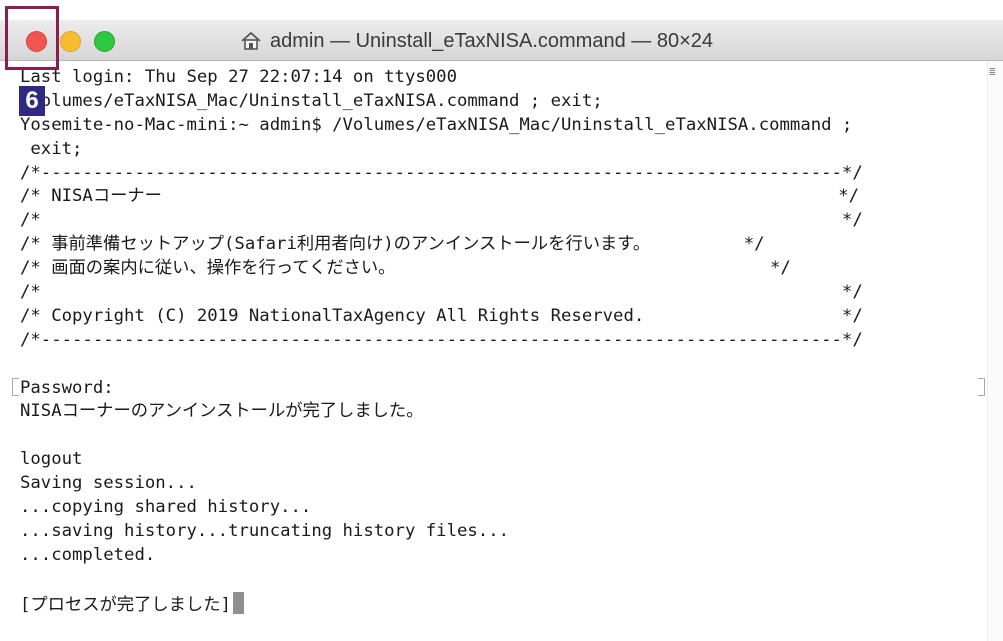 This screenshot has height=641, width=1003. Describe the element at coordinates (15, 387) in the screenshot. I see `selection-bracket-left` at that location.